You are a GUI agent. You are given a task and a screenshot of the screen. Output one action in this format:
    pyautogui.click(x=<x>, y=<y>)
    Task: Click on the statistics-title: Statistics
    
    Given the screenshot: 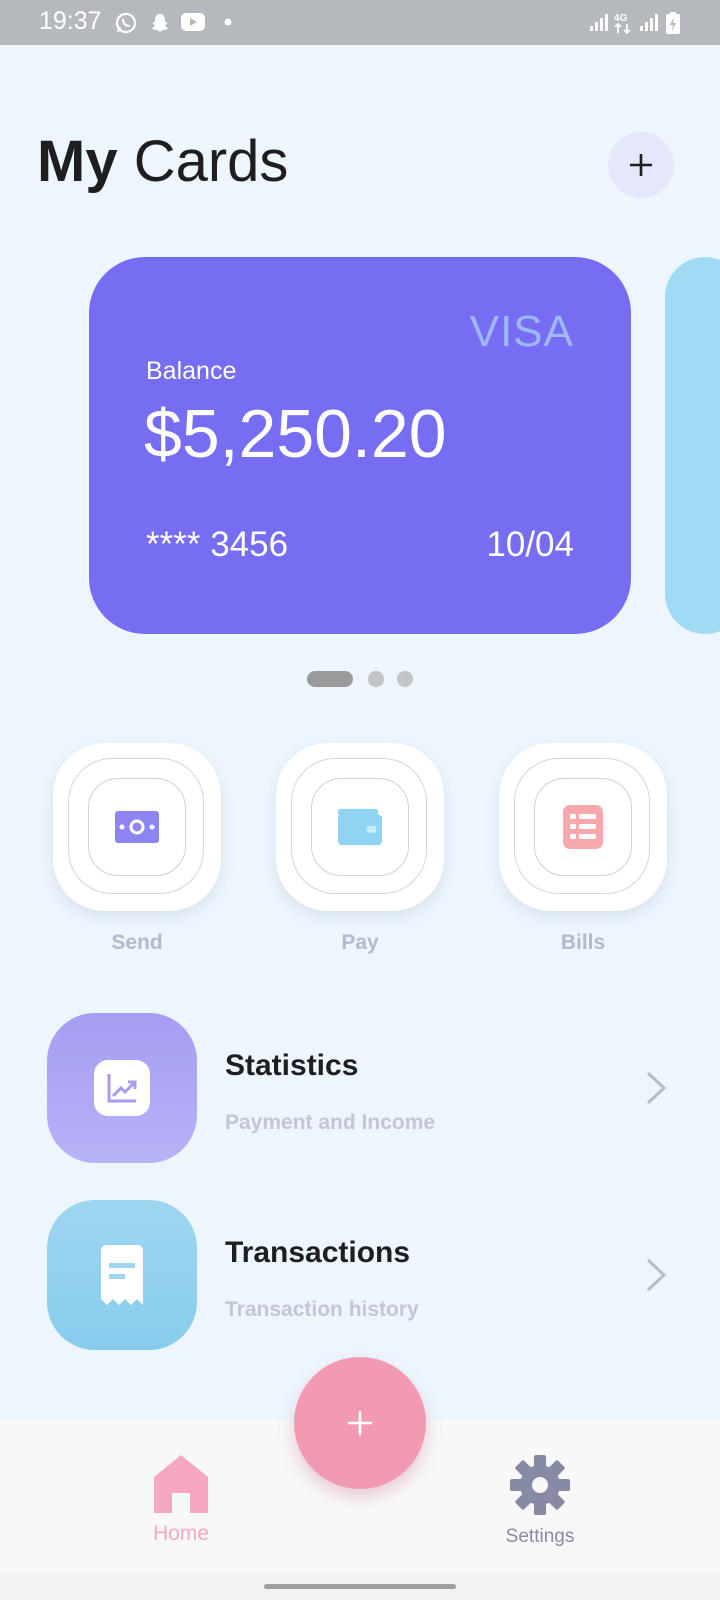 What is the action you would take?
    pyautogui.click(x=292, y=1065)
    